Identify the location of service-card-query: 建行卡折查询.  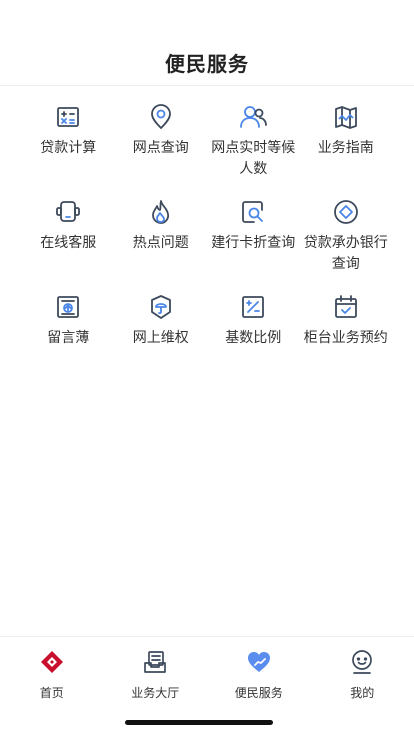
(253, 242).